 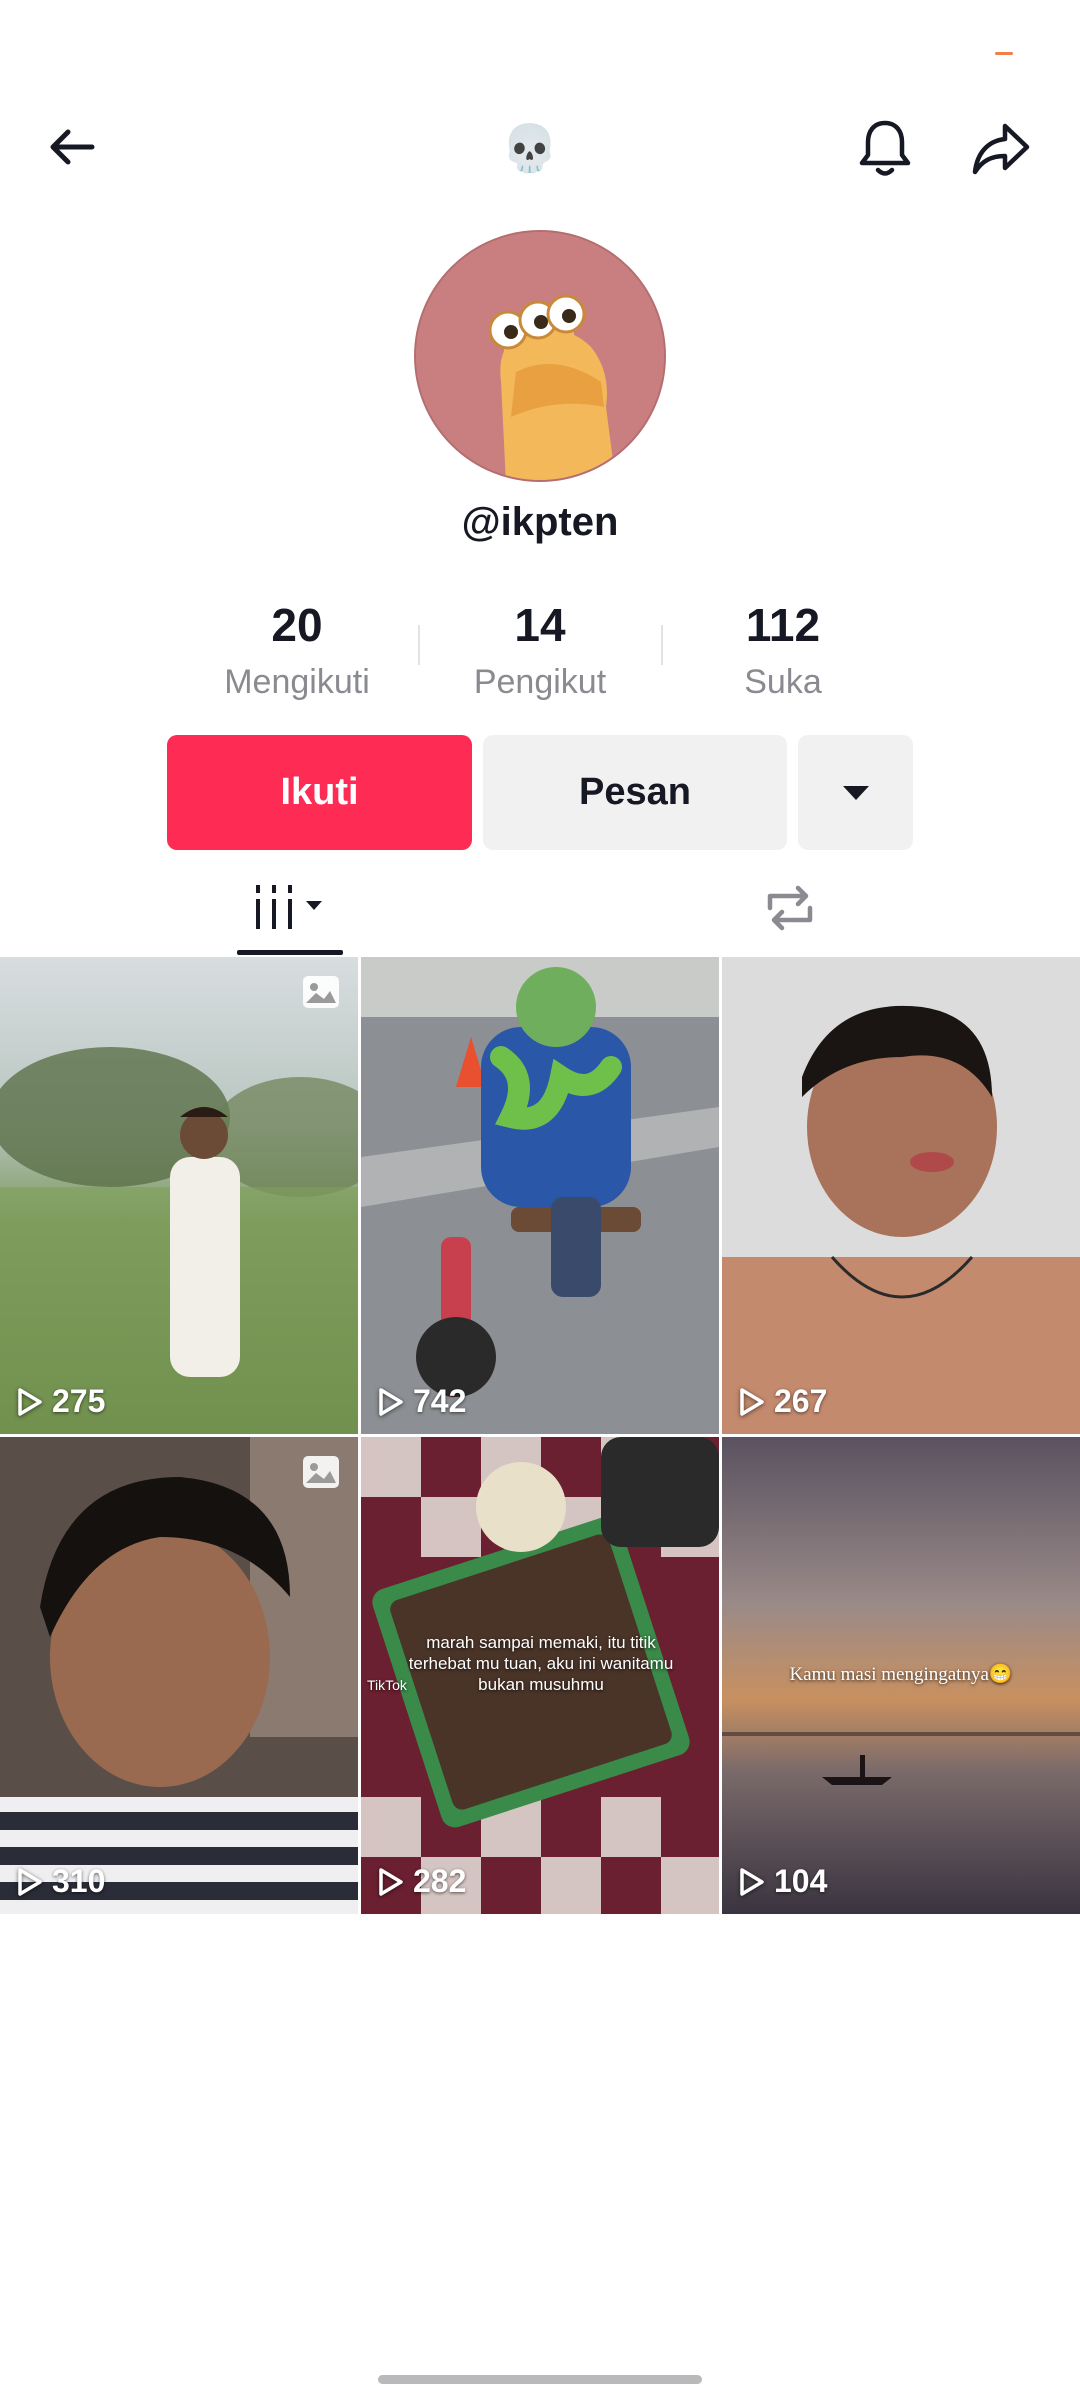 I want to click on video-tile: 275, so click(x=179, y=1195).